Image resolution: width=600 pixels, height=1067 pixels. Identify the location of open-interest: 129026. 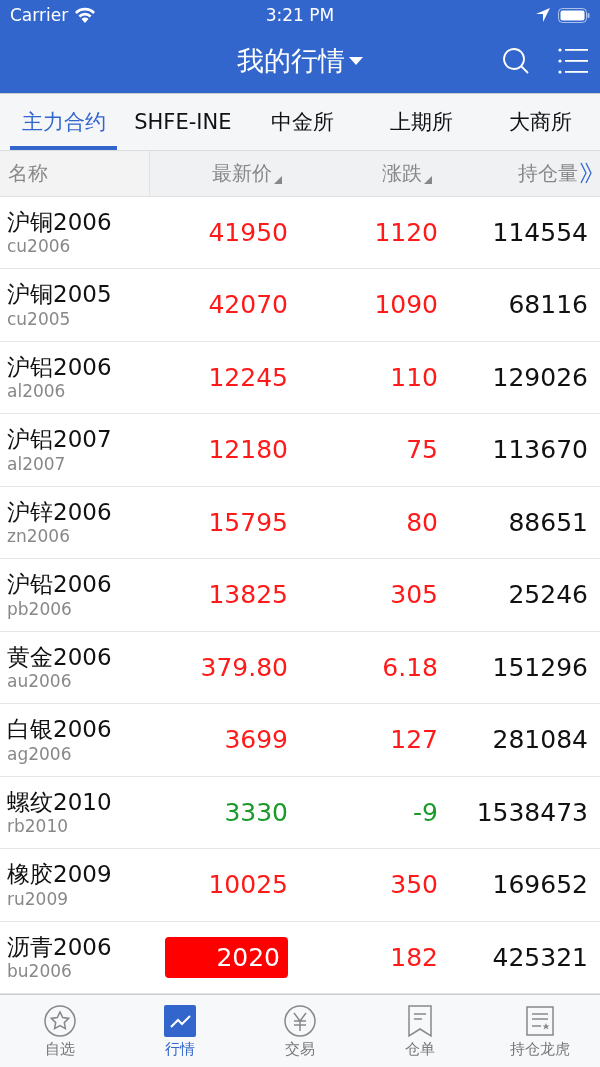
(540, 377).